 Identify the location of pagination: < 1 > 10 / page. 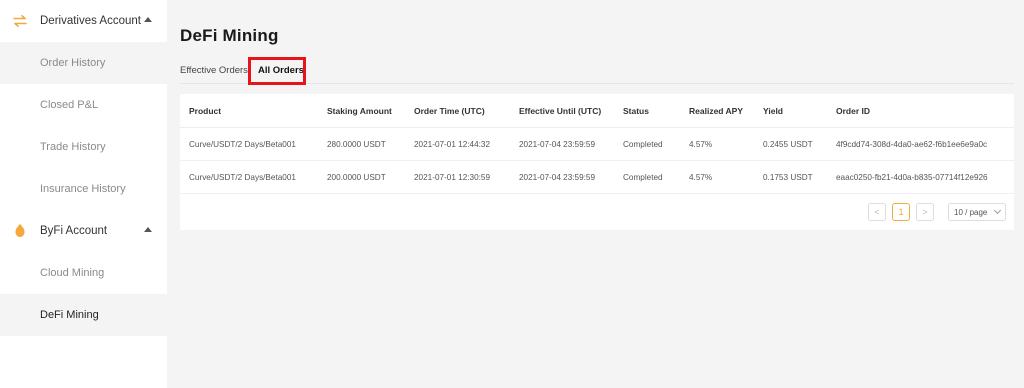
(937, 212).